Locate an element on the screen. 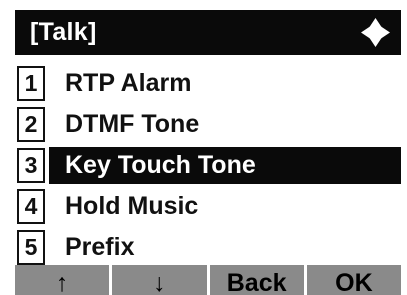 This screenshot has width=407, height=295. menu-item-label: RTP Alarm is located at coordinates (128, 83).